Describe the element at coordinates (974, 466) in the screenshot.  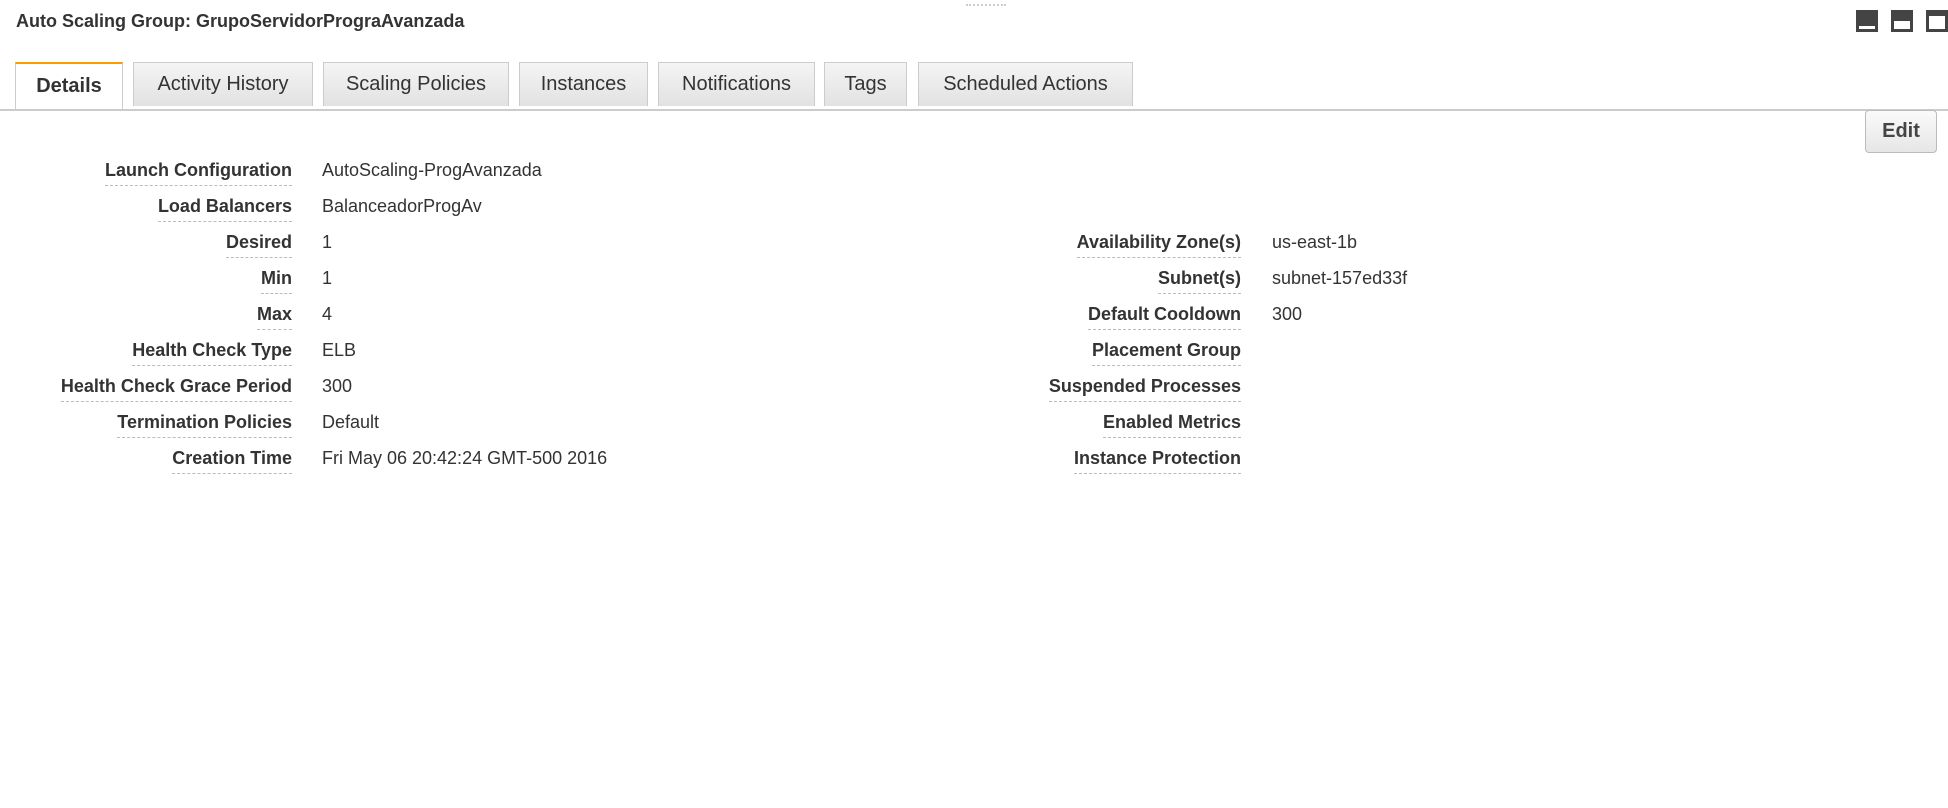
I see `detail-row: Instance Protection` at that location.